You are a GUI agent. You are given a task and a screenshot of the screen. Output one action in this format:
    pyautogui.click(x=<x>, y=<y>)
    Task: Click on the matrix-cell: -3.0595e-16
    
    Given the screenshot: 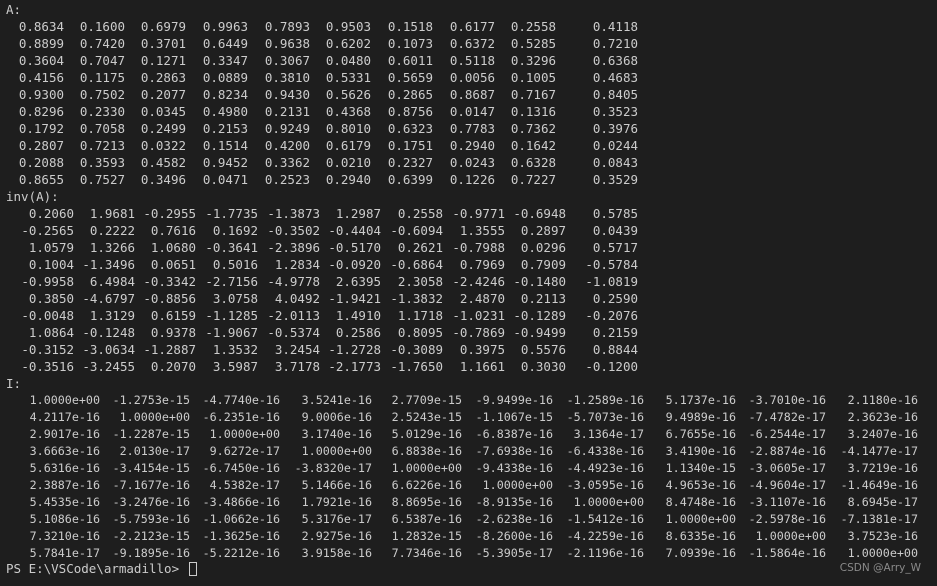 What is the action you would take?
    pyautogui.click(x=605, y=485)
    